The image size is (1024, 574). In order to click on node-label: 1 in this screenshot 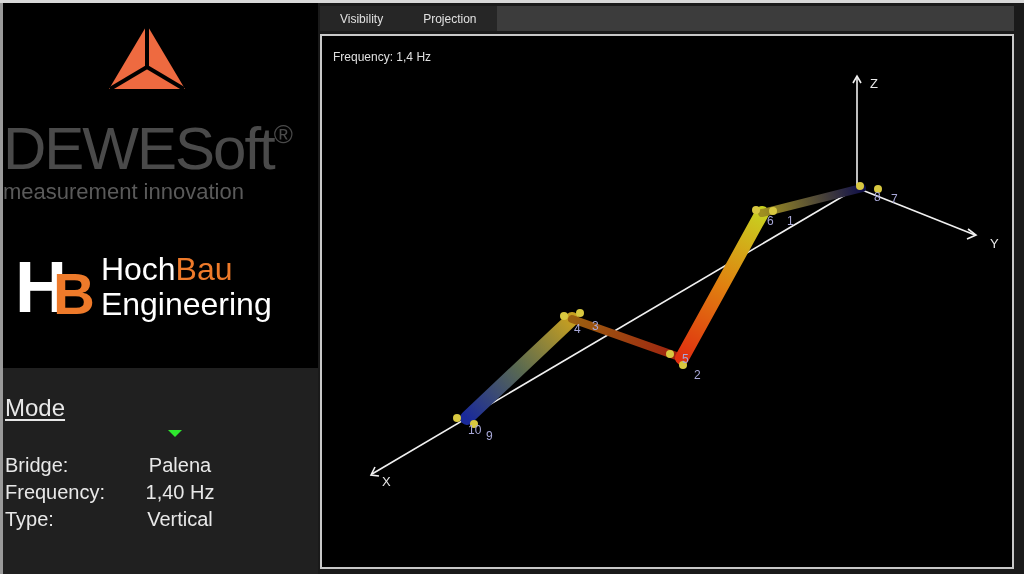, I will do `click(790, 221)`.